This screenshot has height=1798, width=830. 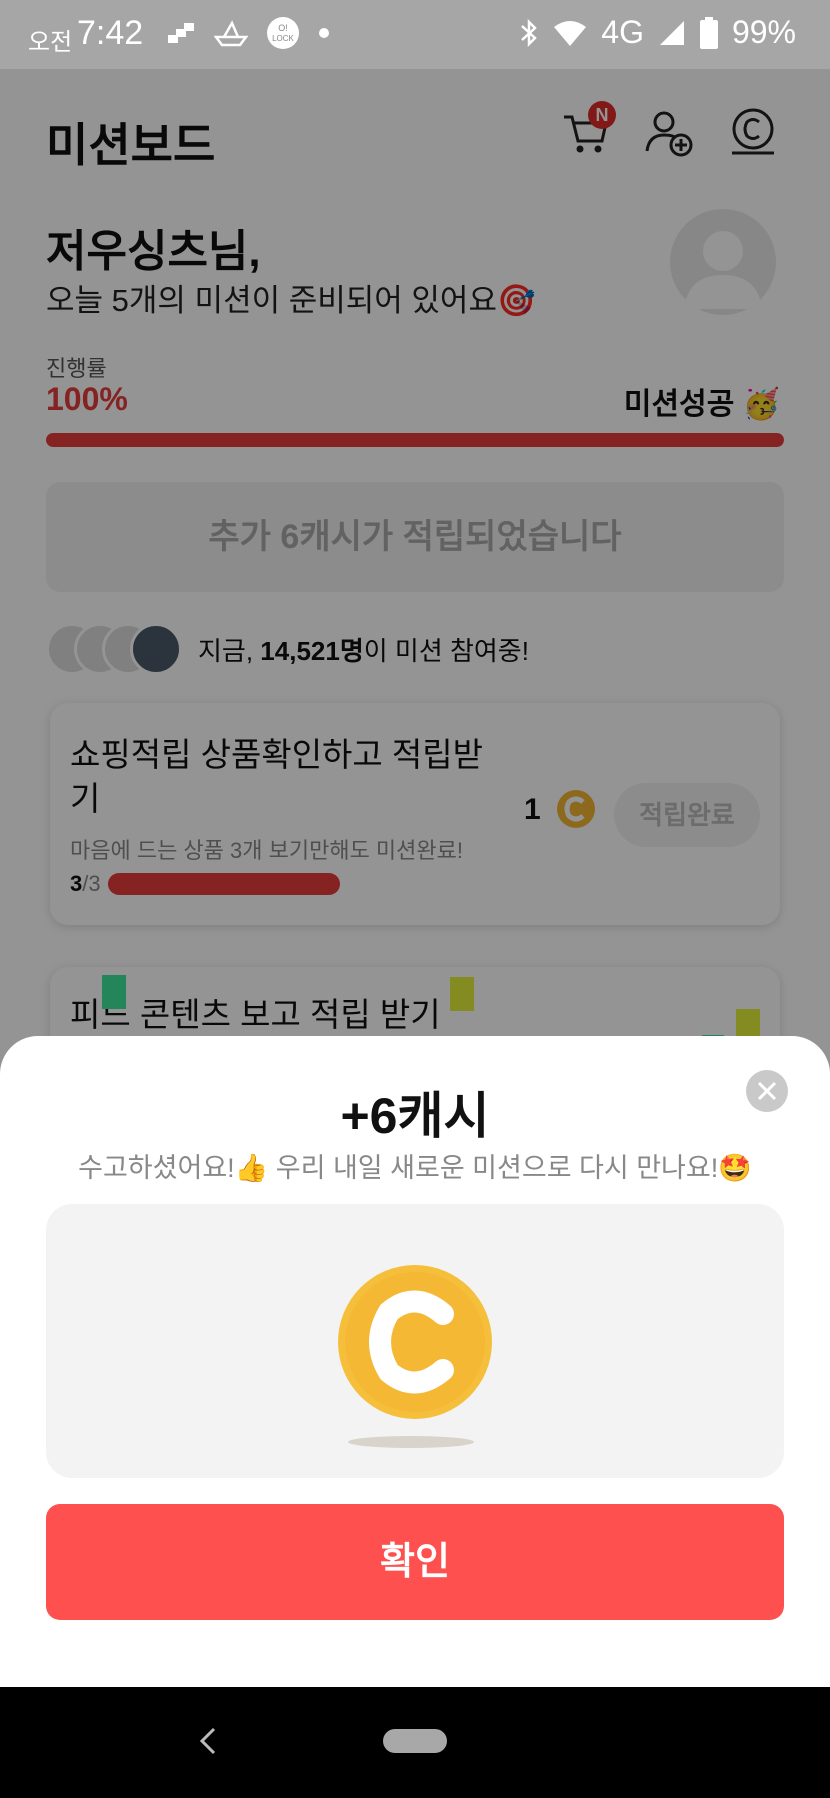 I want to click on home-pill, so click(x=415, y=1741).